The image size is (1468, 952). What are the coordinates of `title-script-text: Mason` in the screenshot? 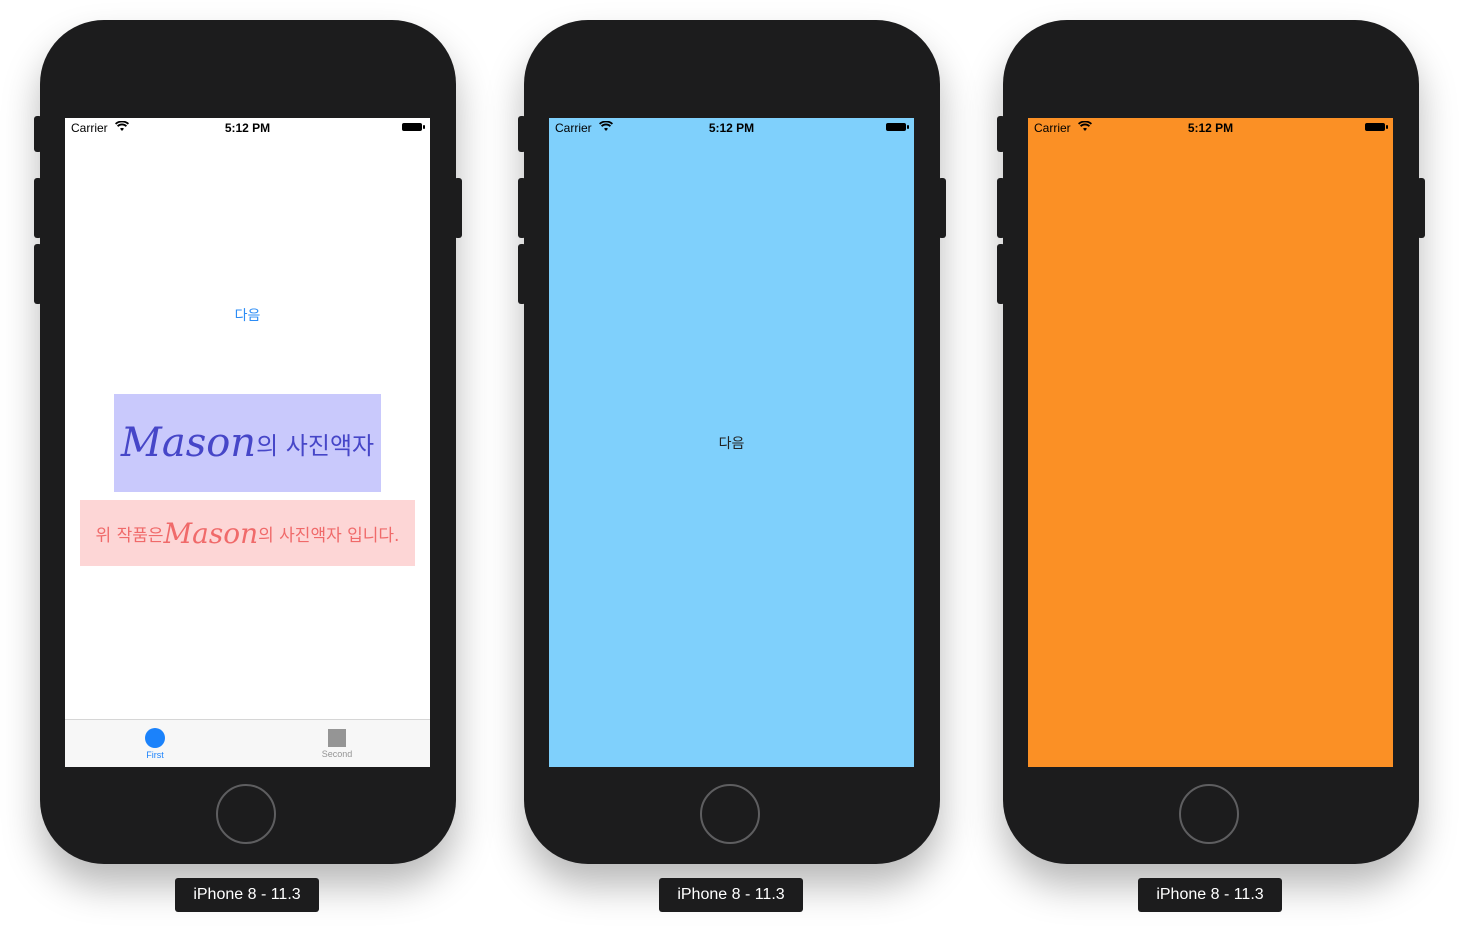 It's located at (188, 443).